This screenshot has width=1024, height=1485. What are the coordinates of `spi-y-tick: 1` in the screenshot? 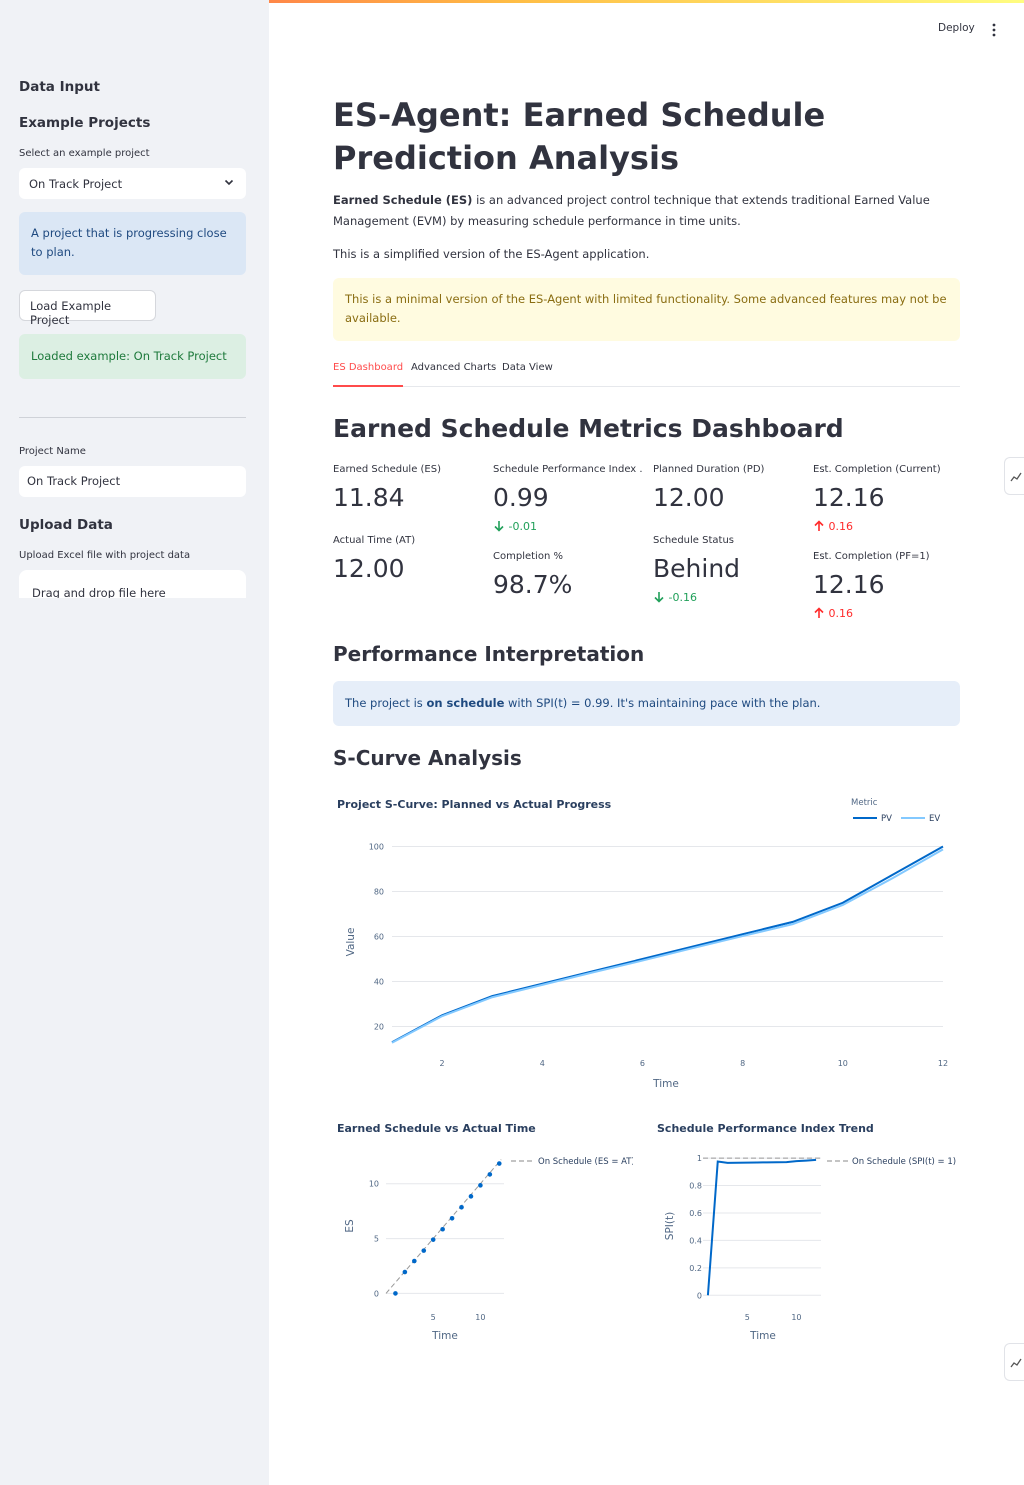 It's located at (699, 1158).